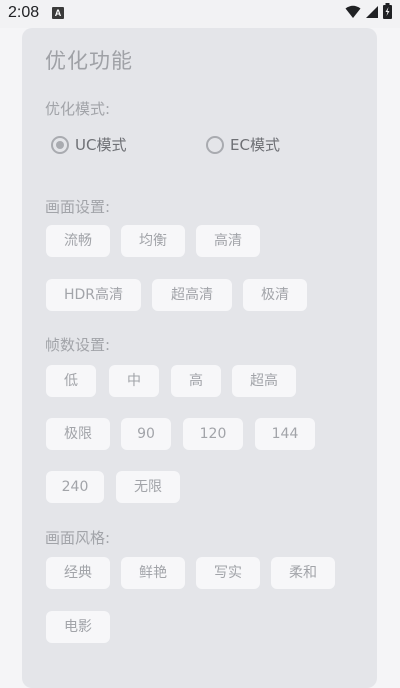 The width and height of the screenshot is (400, 688). Describe the element at coordinates (387, 13) in the screenshot. I see `battery-icon` at that location.